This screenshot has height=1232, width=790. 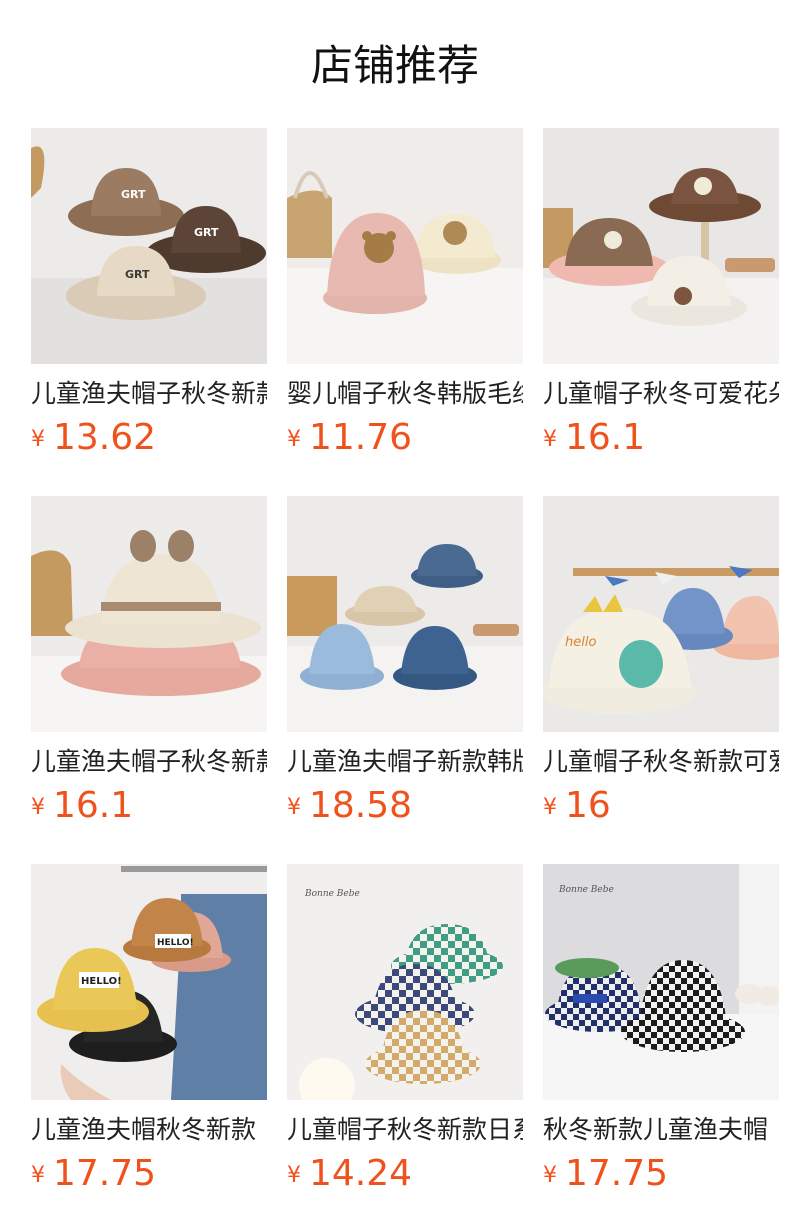 I want to click on product-name: 儿童帽子秋冬新款可爱, so click(x=661, y=762).